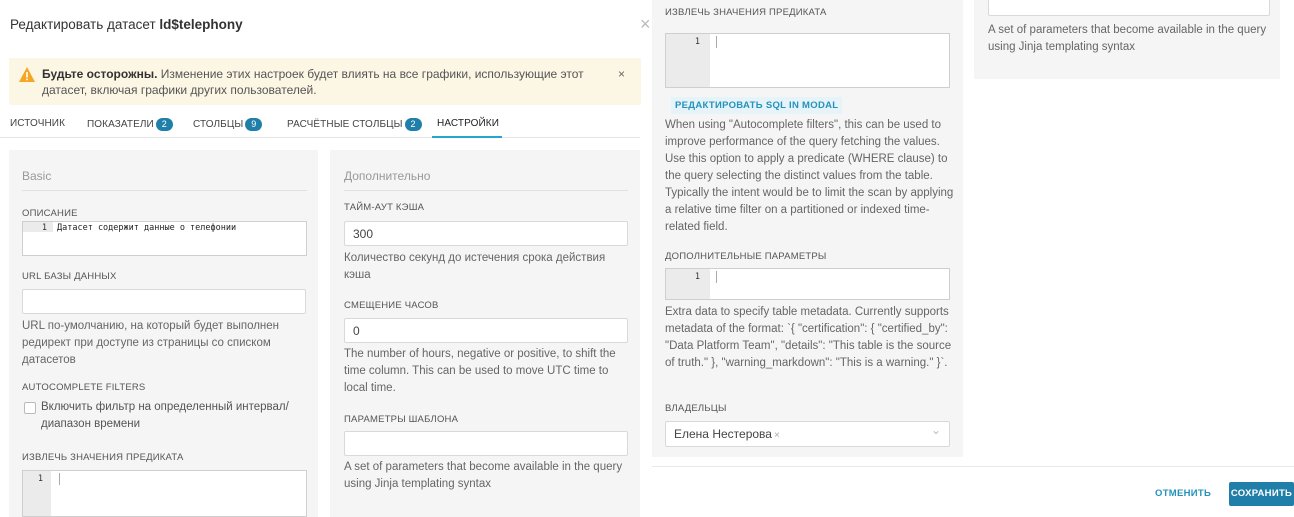  I want to click on predicate-editor: 1, so click(164, 493).